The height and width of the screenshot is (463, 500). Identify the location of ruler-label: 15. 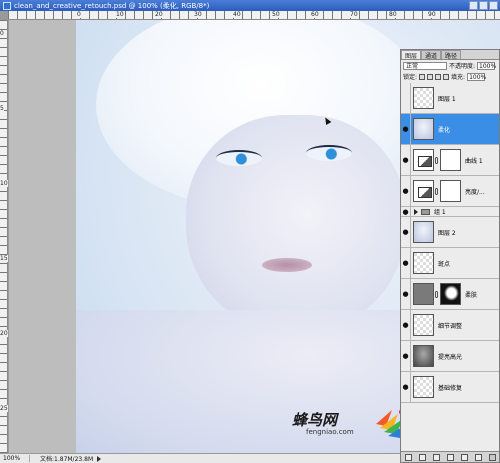
(4, 258).